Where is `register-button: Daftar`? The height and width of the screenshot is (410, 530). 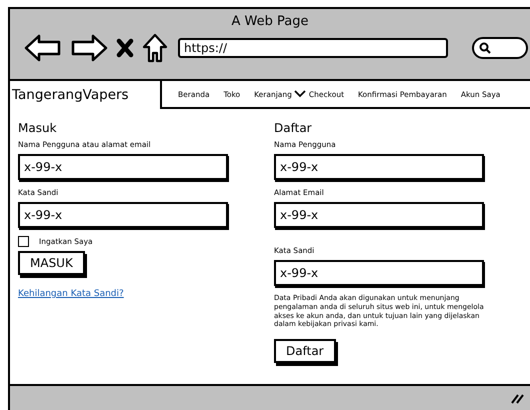
register-button: Daftar is located at coordinates (305, 351).